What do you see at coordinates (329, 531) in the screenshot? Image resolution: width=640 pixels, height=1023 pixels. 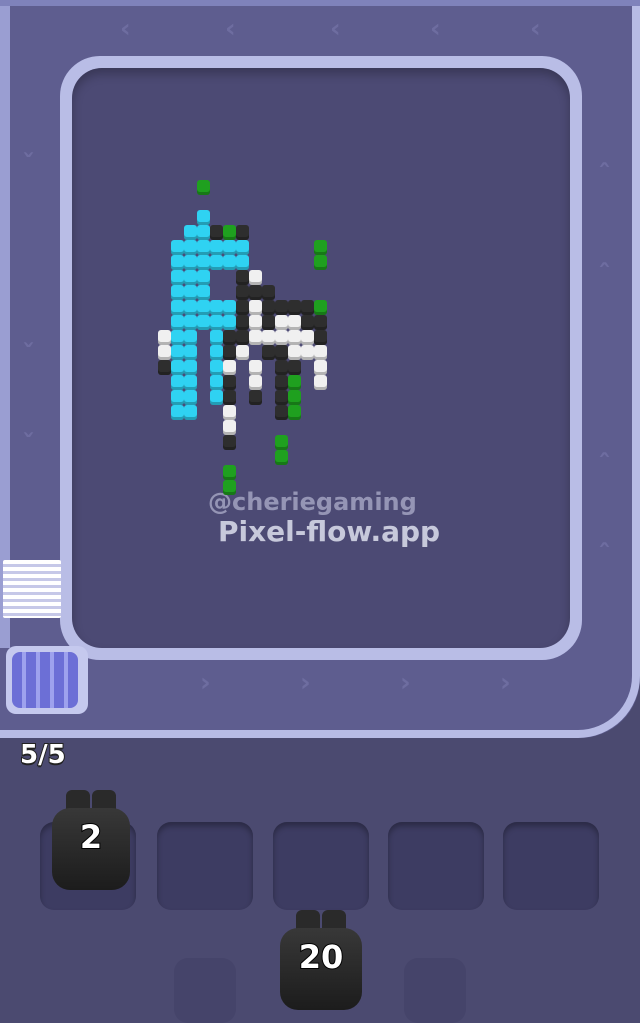 I see `watermark-site: Pixel-flow.app` at bounding box center [329, 531].